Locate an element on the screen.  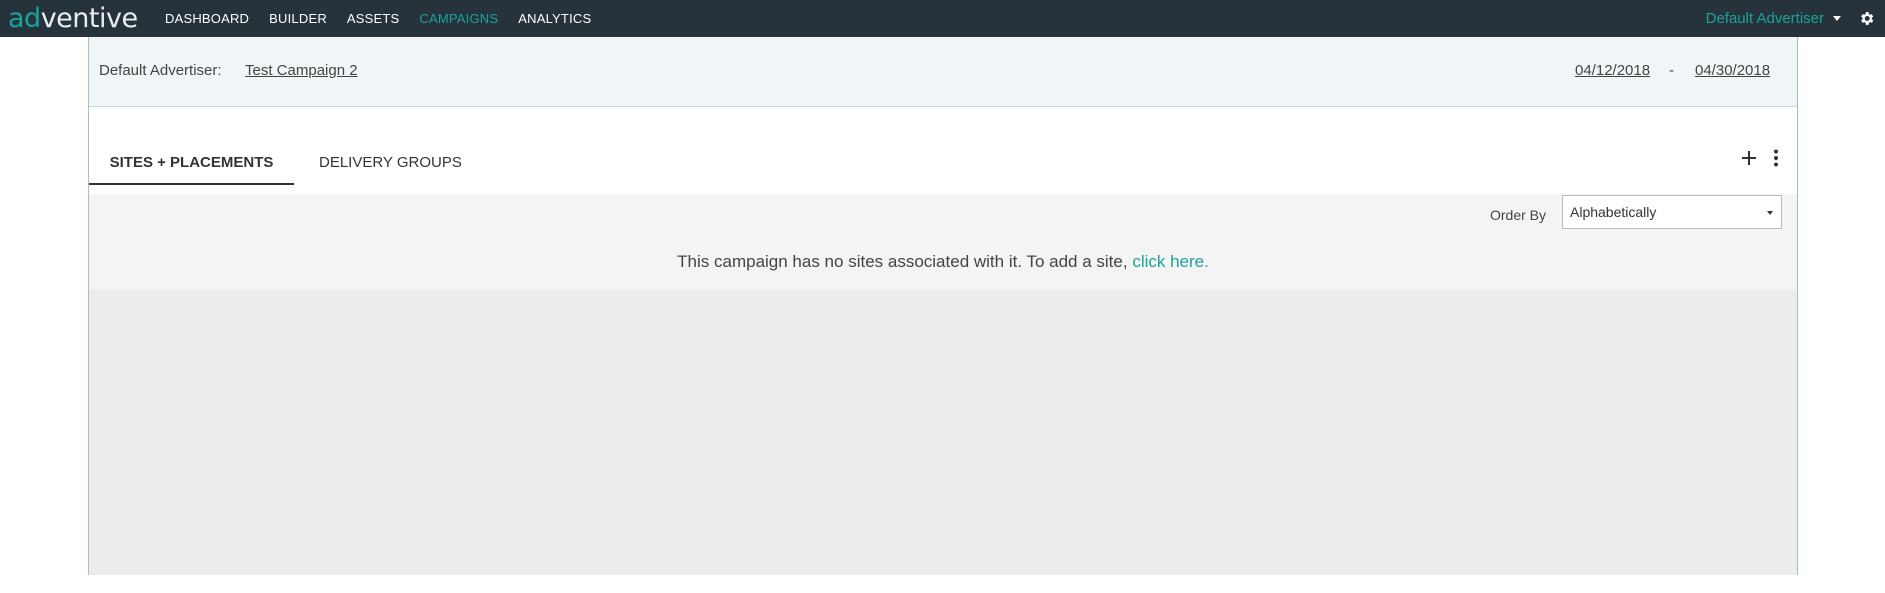
nav-analytics: ANALYTICS is located at coordinates (554, 18).